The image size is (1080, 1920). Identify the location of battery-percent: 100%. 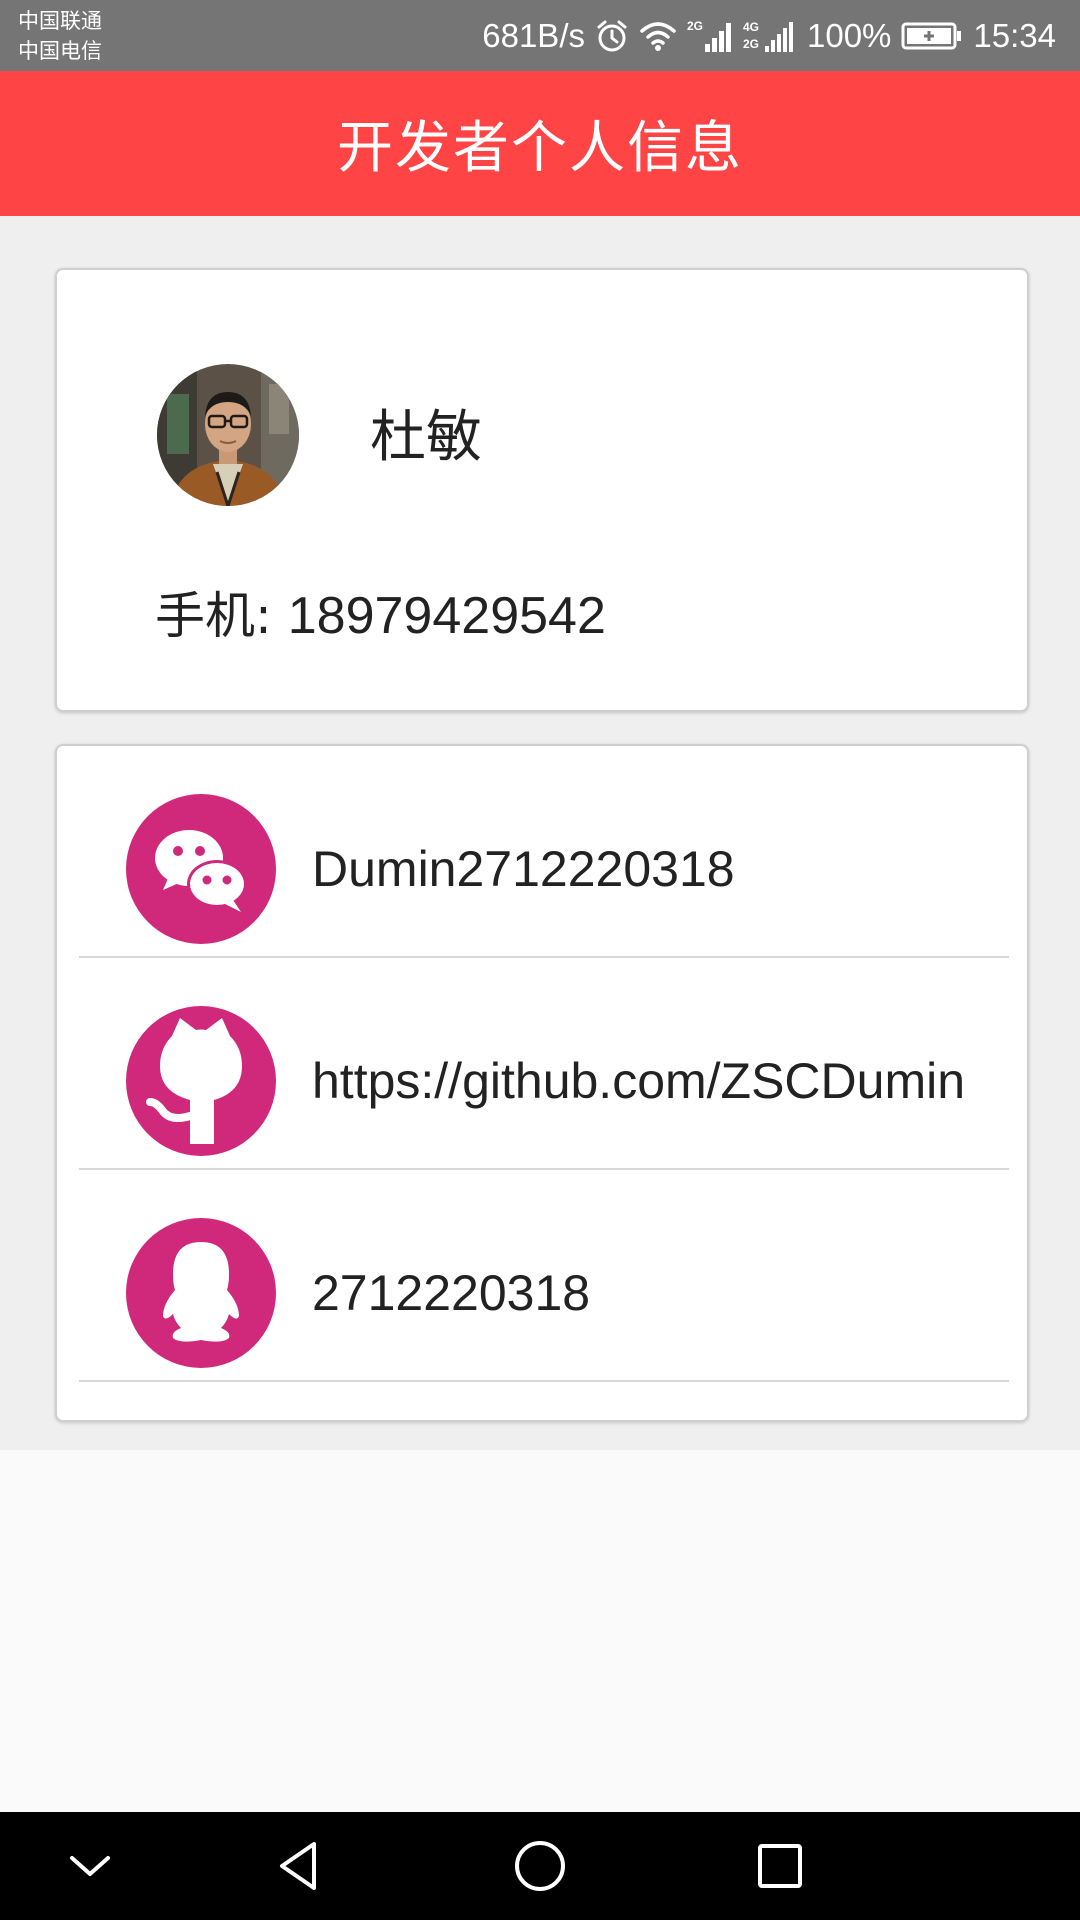
(849, 35).